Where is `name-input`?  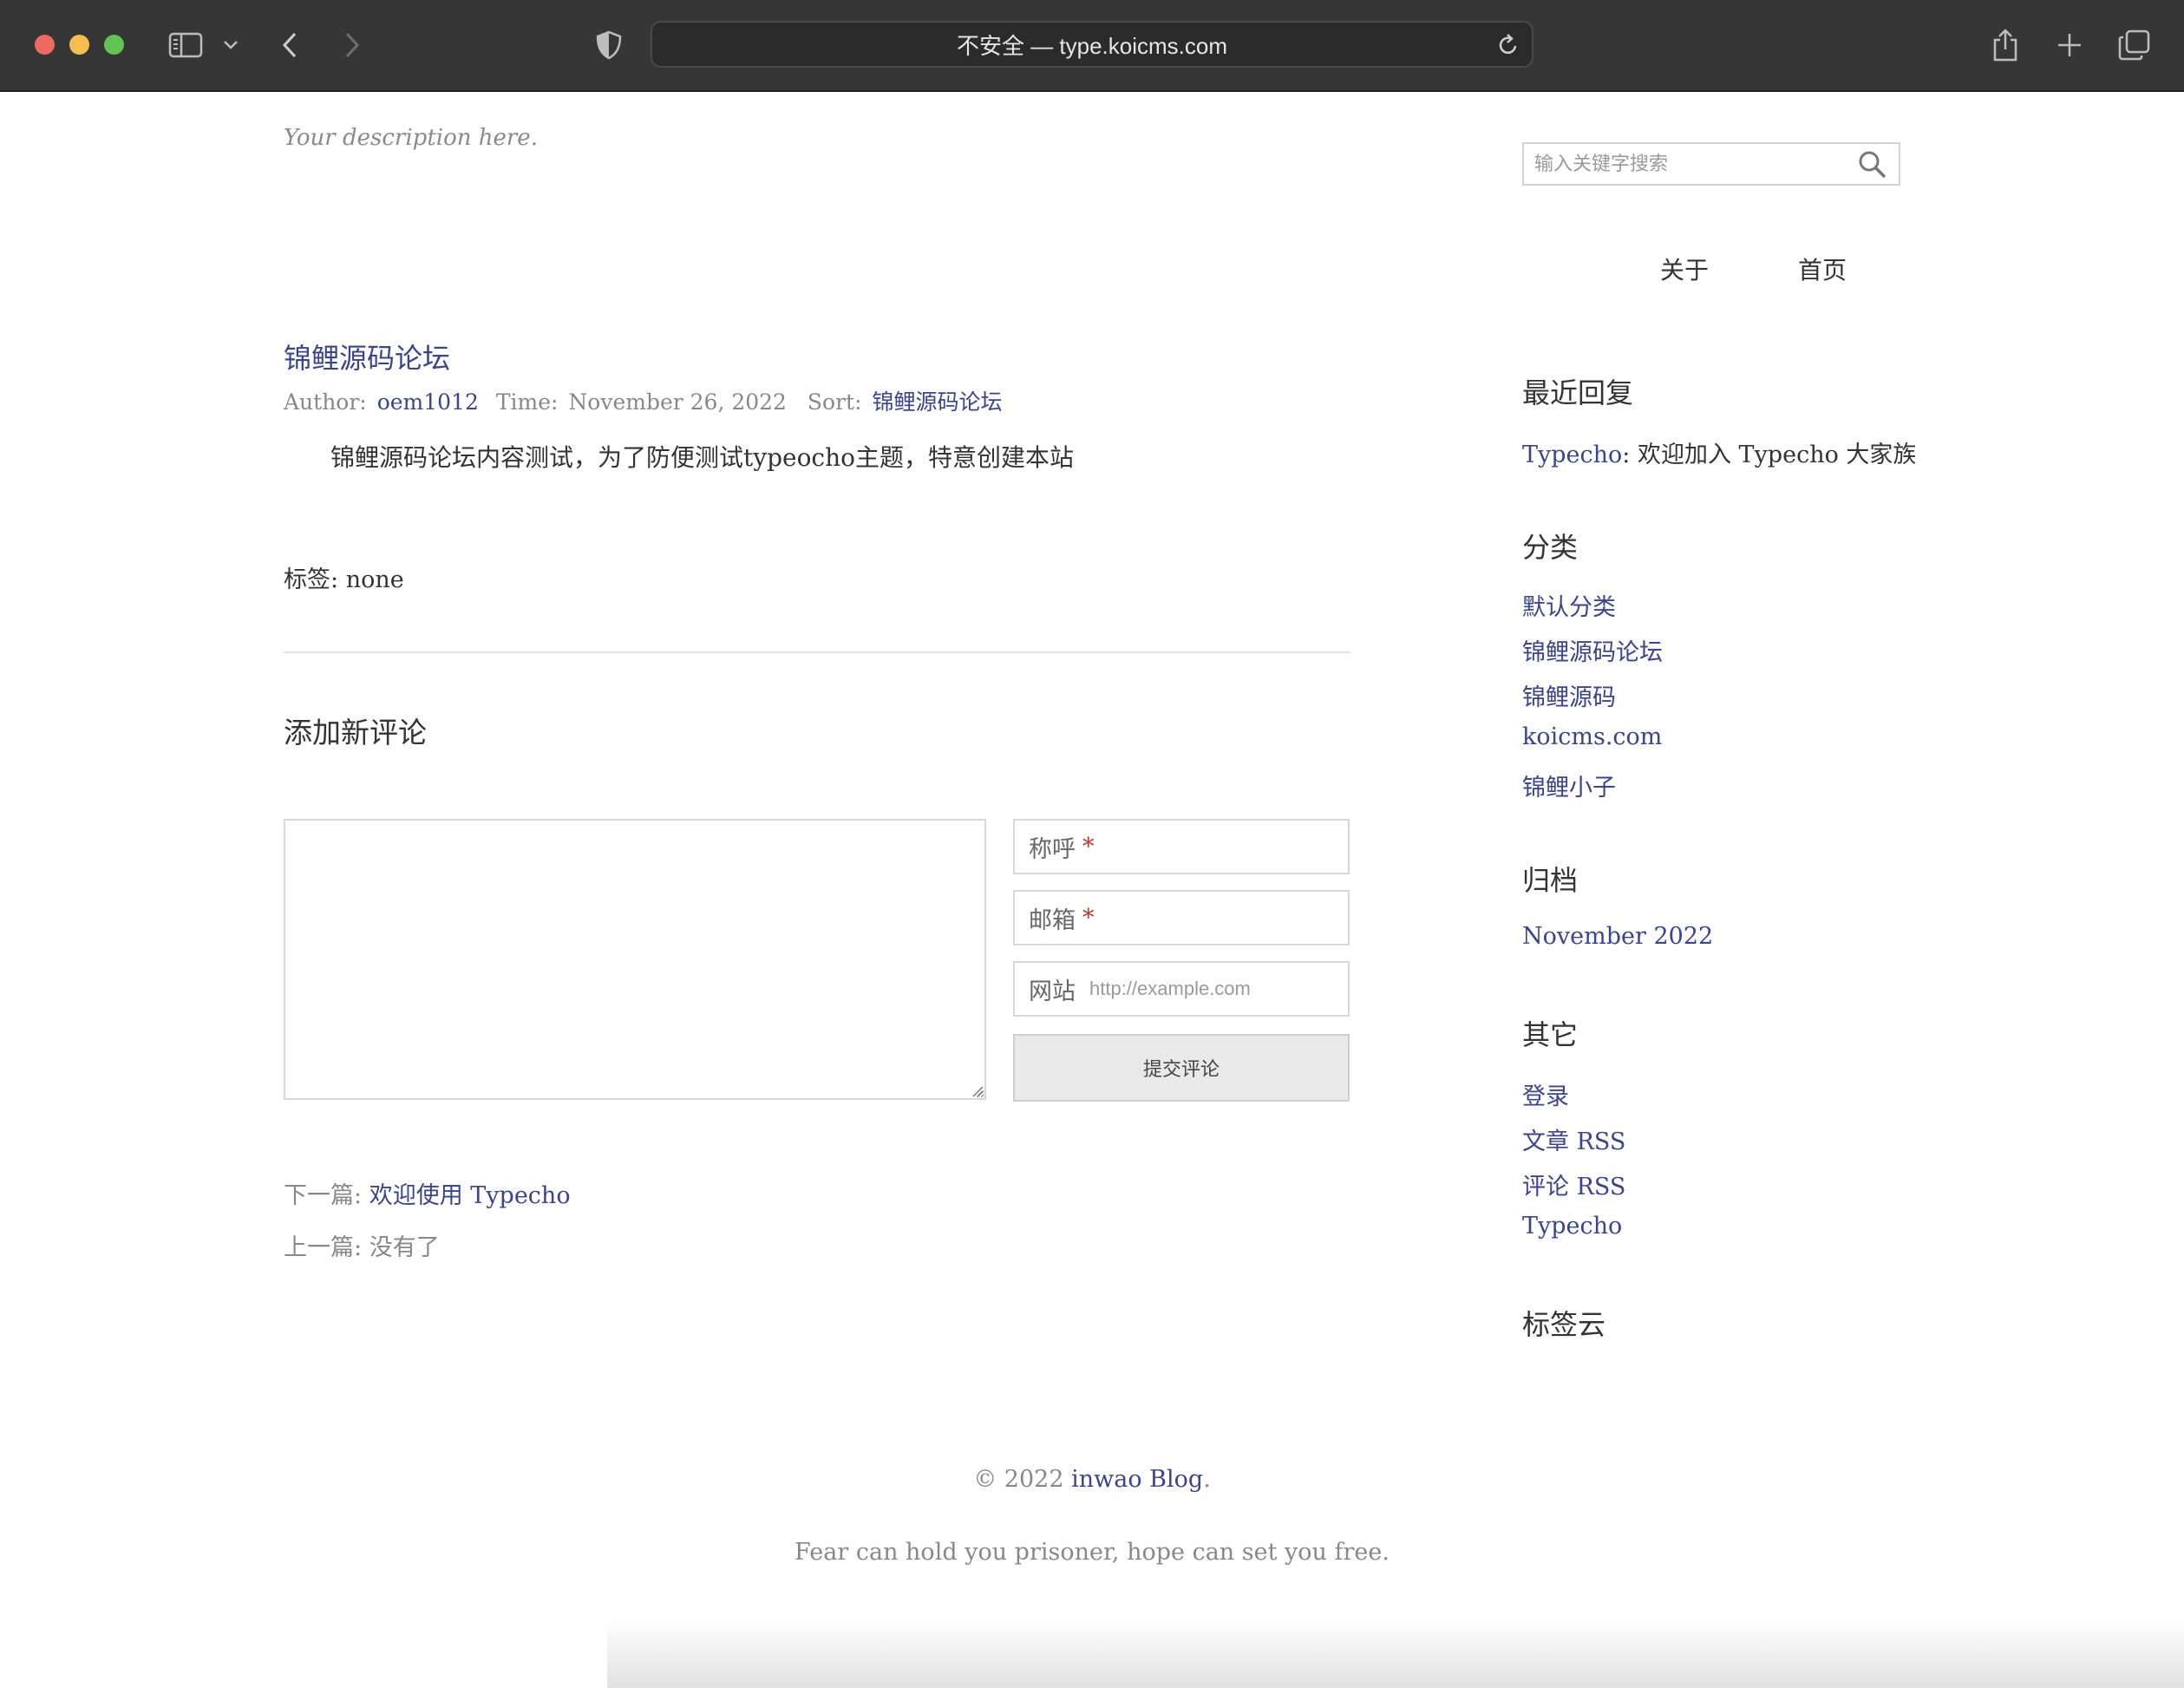
name-input is located at coordinates (1225, 846).